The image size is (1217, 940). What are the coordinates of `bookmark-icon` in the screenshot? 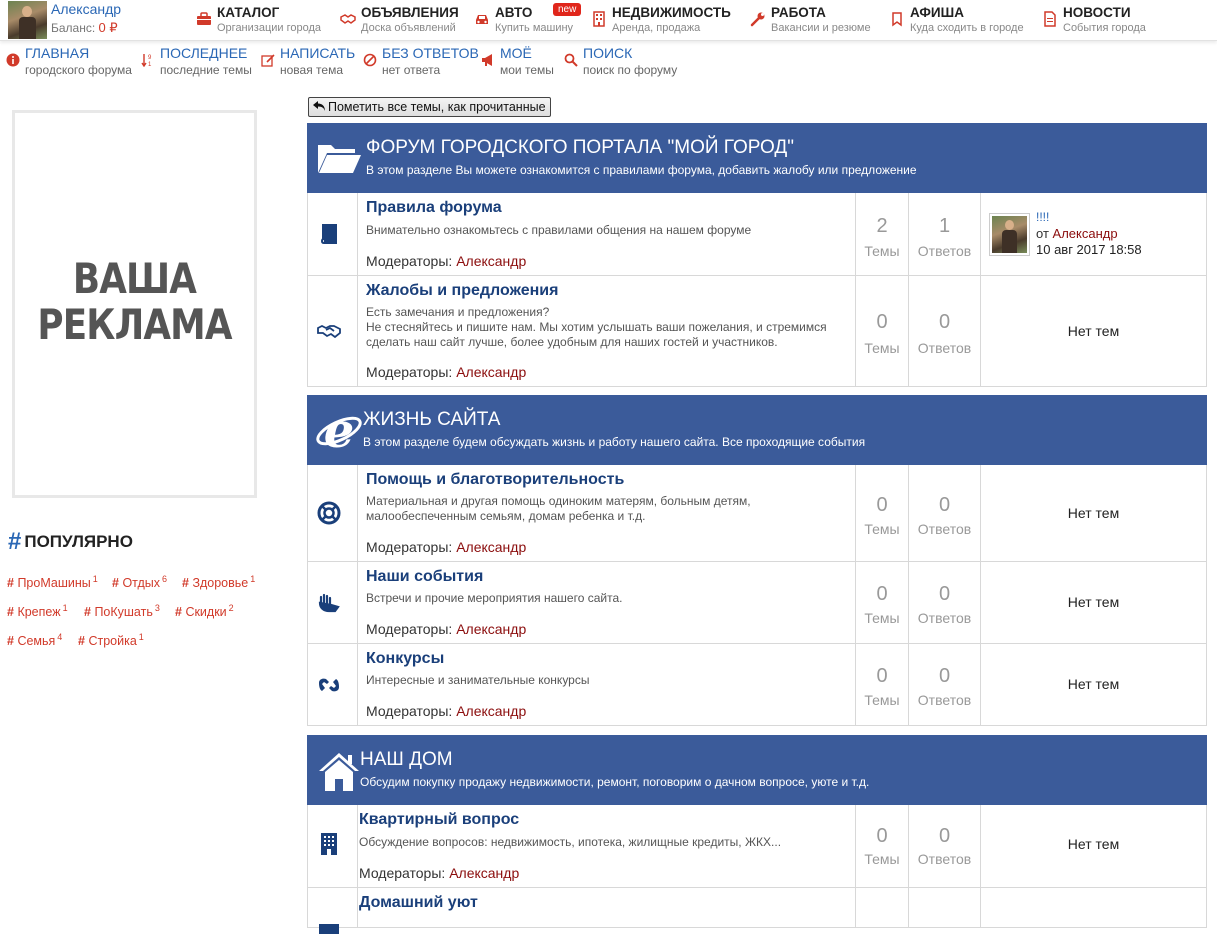 It's located at (897, 19).